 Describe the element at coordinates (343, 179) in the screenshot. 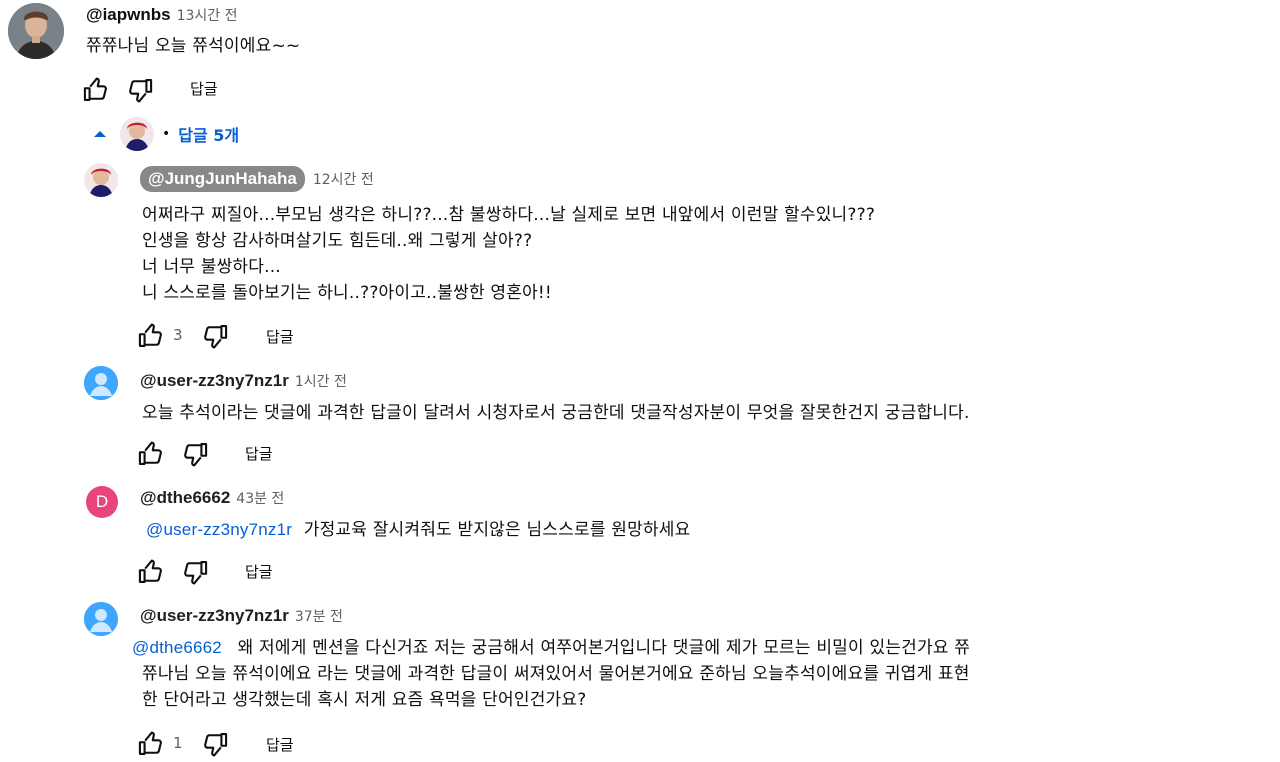

I see `reply-timestamp: 12시간 전` at that location.